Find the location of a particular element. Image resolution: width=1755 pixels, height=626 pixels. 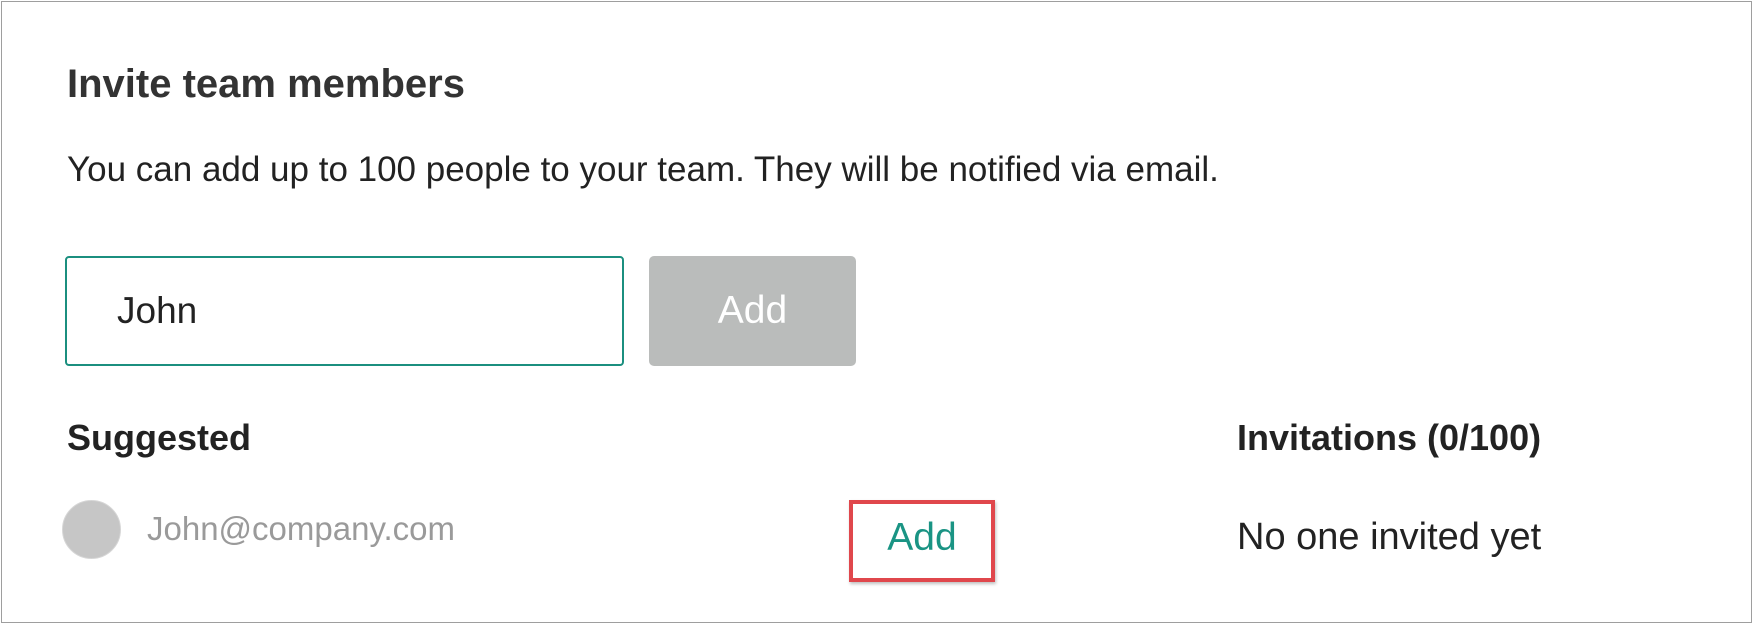

suggestion-email: John@company.com is located at coordinates (301, 528).